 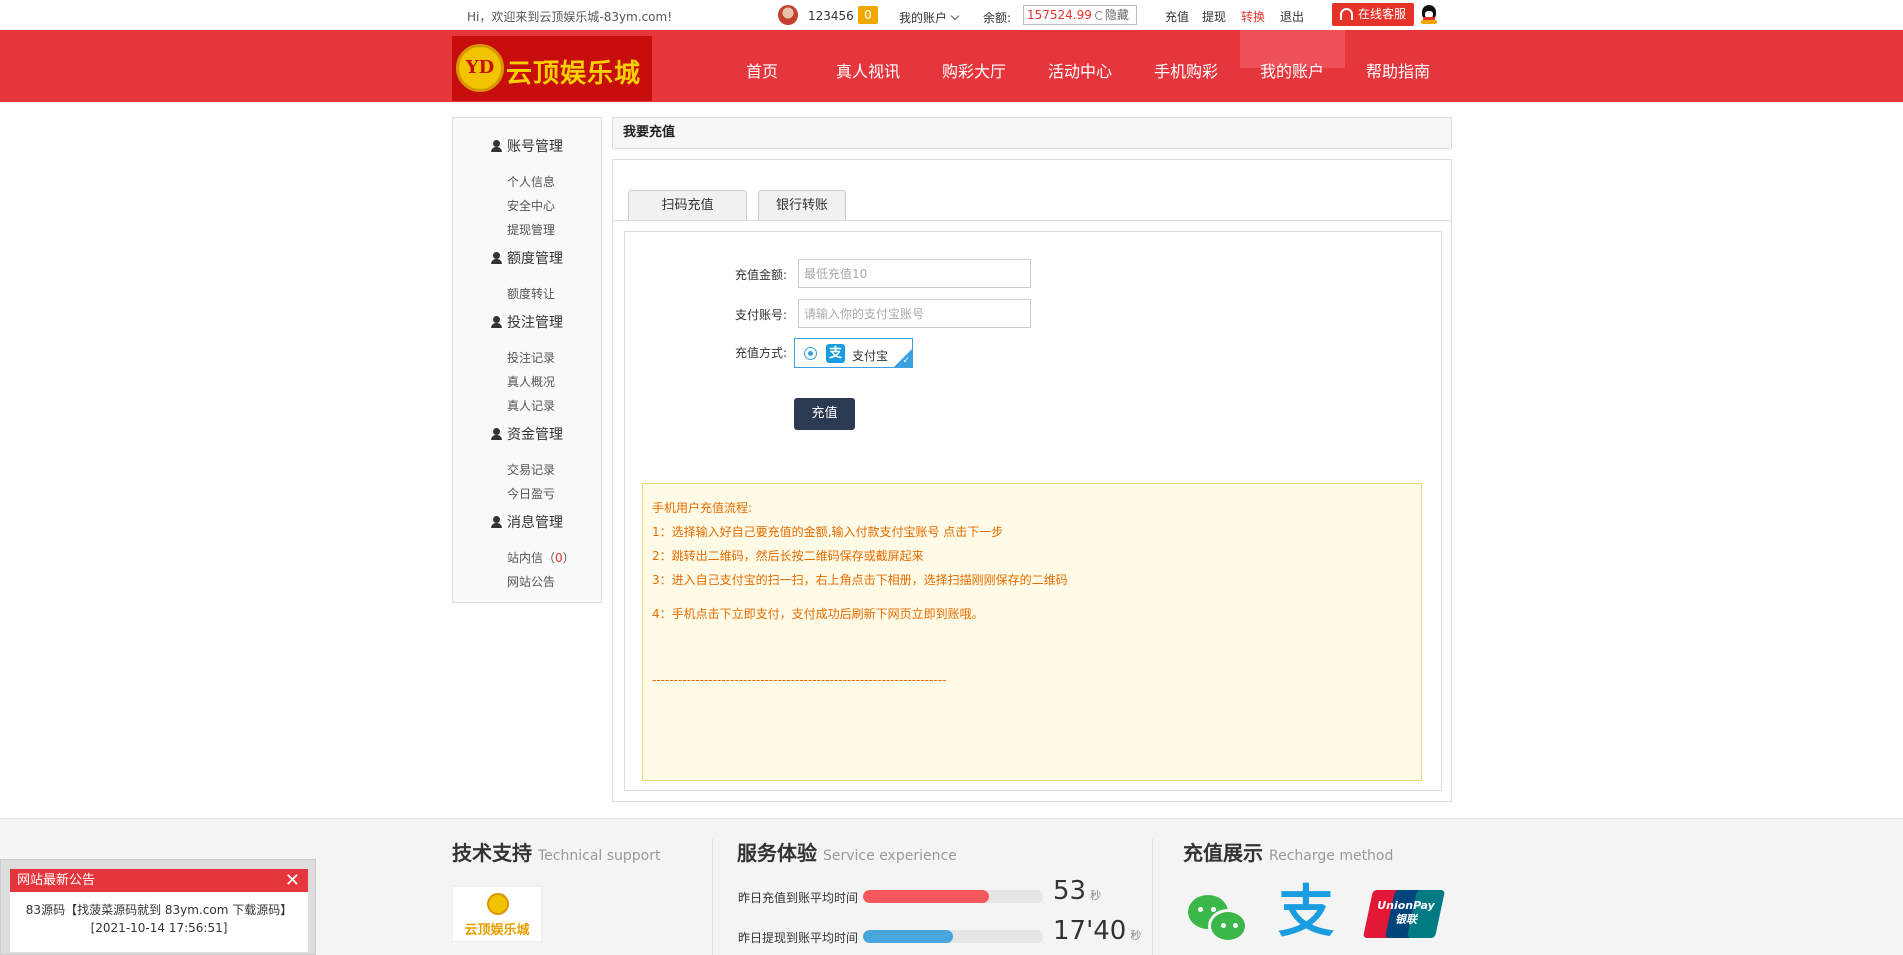 What do you see at coordinates (1059, 15) in the screenshot?
I see `balance-amount: 157524.99` at bounding box center [1059, 15].